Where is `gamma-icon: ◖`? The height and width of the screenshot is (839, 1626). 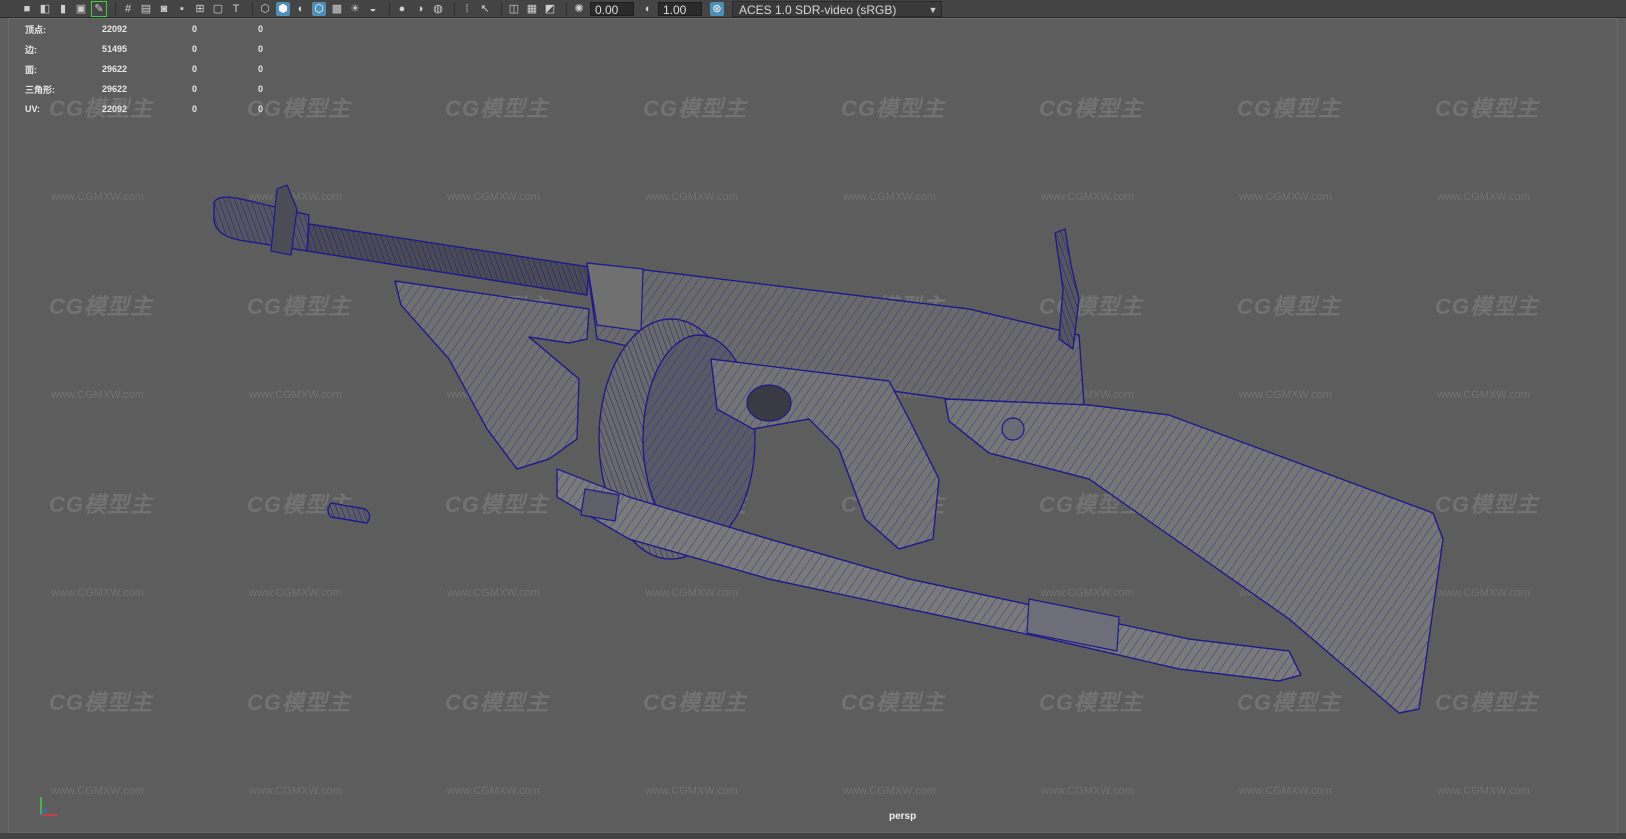 gamma-icon: ◖ is located at coordinates (647, 8).